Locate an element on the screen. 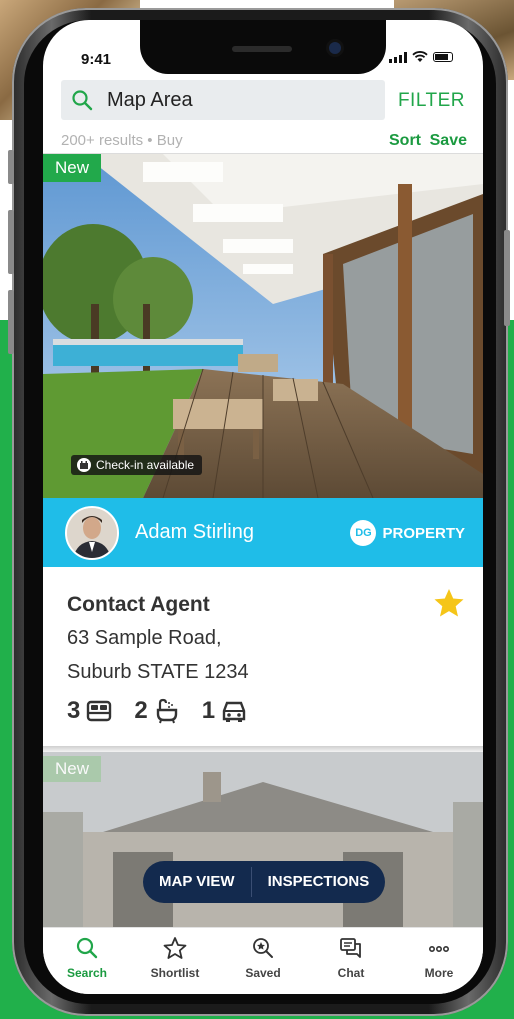 The width and height of the screenshot is (514, 1019). results-summary: 200+ results • Buy is located at coordinates (122, 140).